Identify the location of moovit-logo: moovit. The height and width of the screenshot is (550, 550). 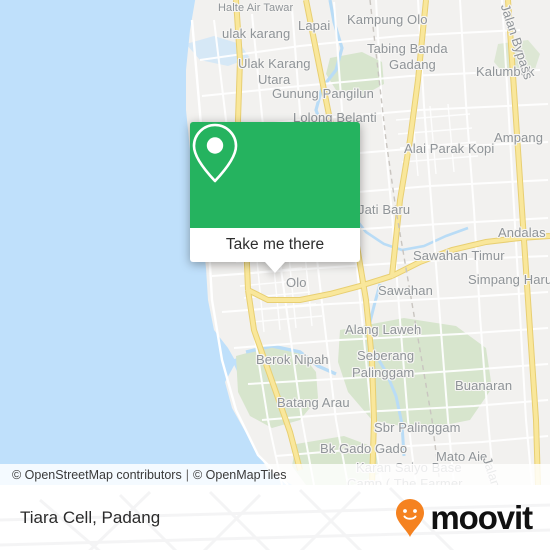
(464, 517).